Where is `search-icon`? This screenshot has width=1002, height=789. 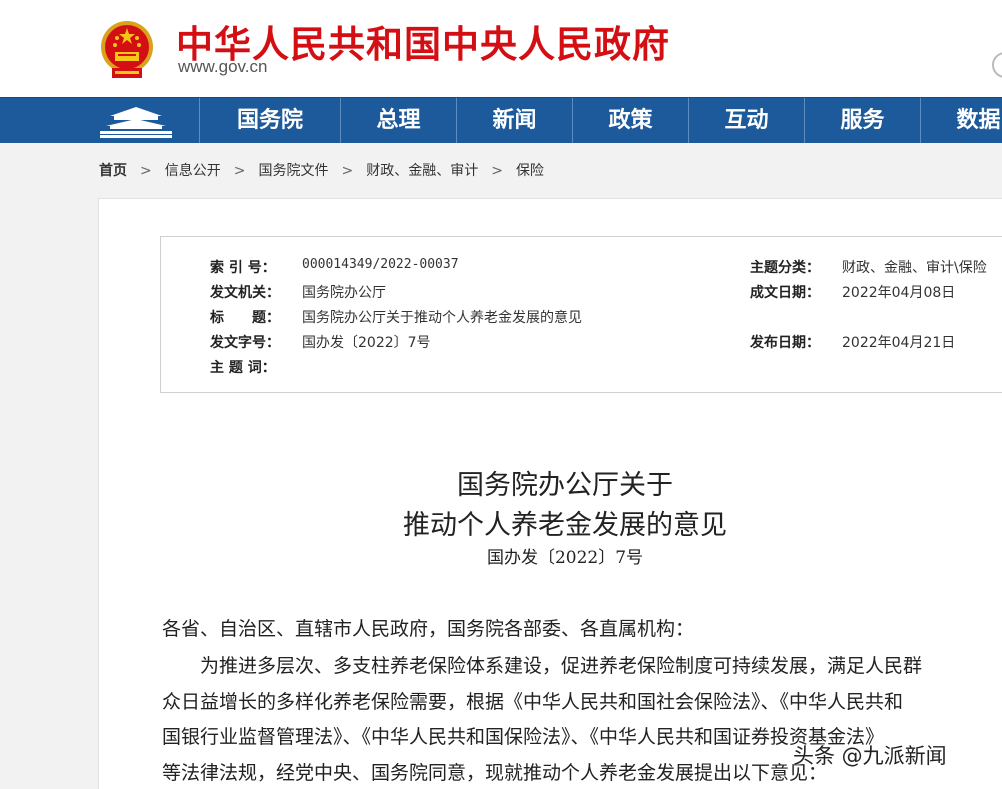
search-icon is located at coordinates (997, 65).